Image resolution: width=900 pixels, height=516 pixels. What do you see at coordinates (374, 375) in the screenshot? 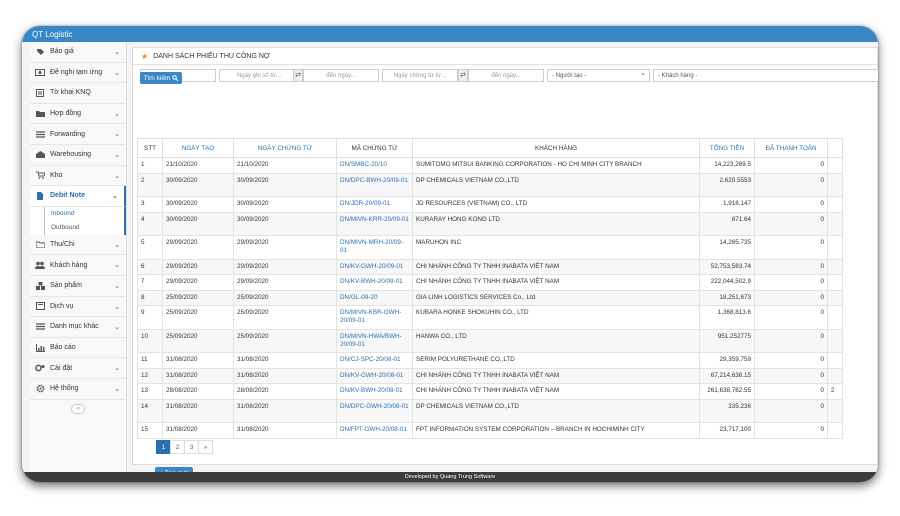
I see `row-doc-no-link: DN/KV-GWH-20/08-01` at bounding box center [374, 375].